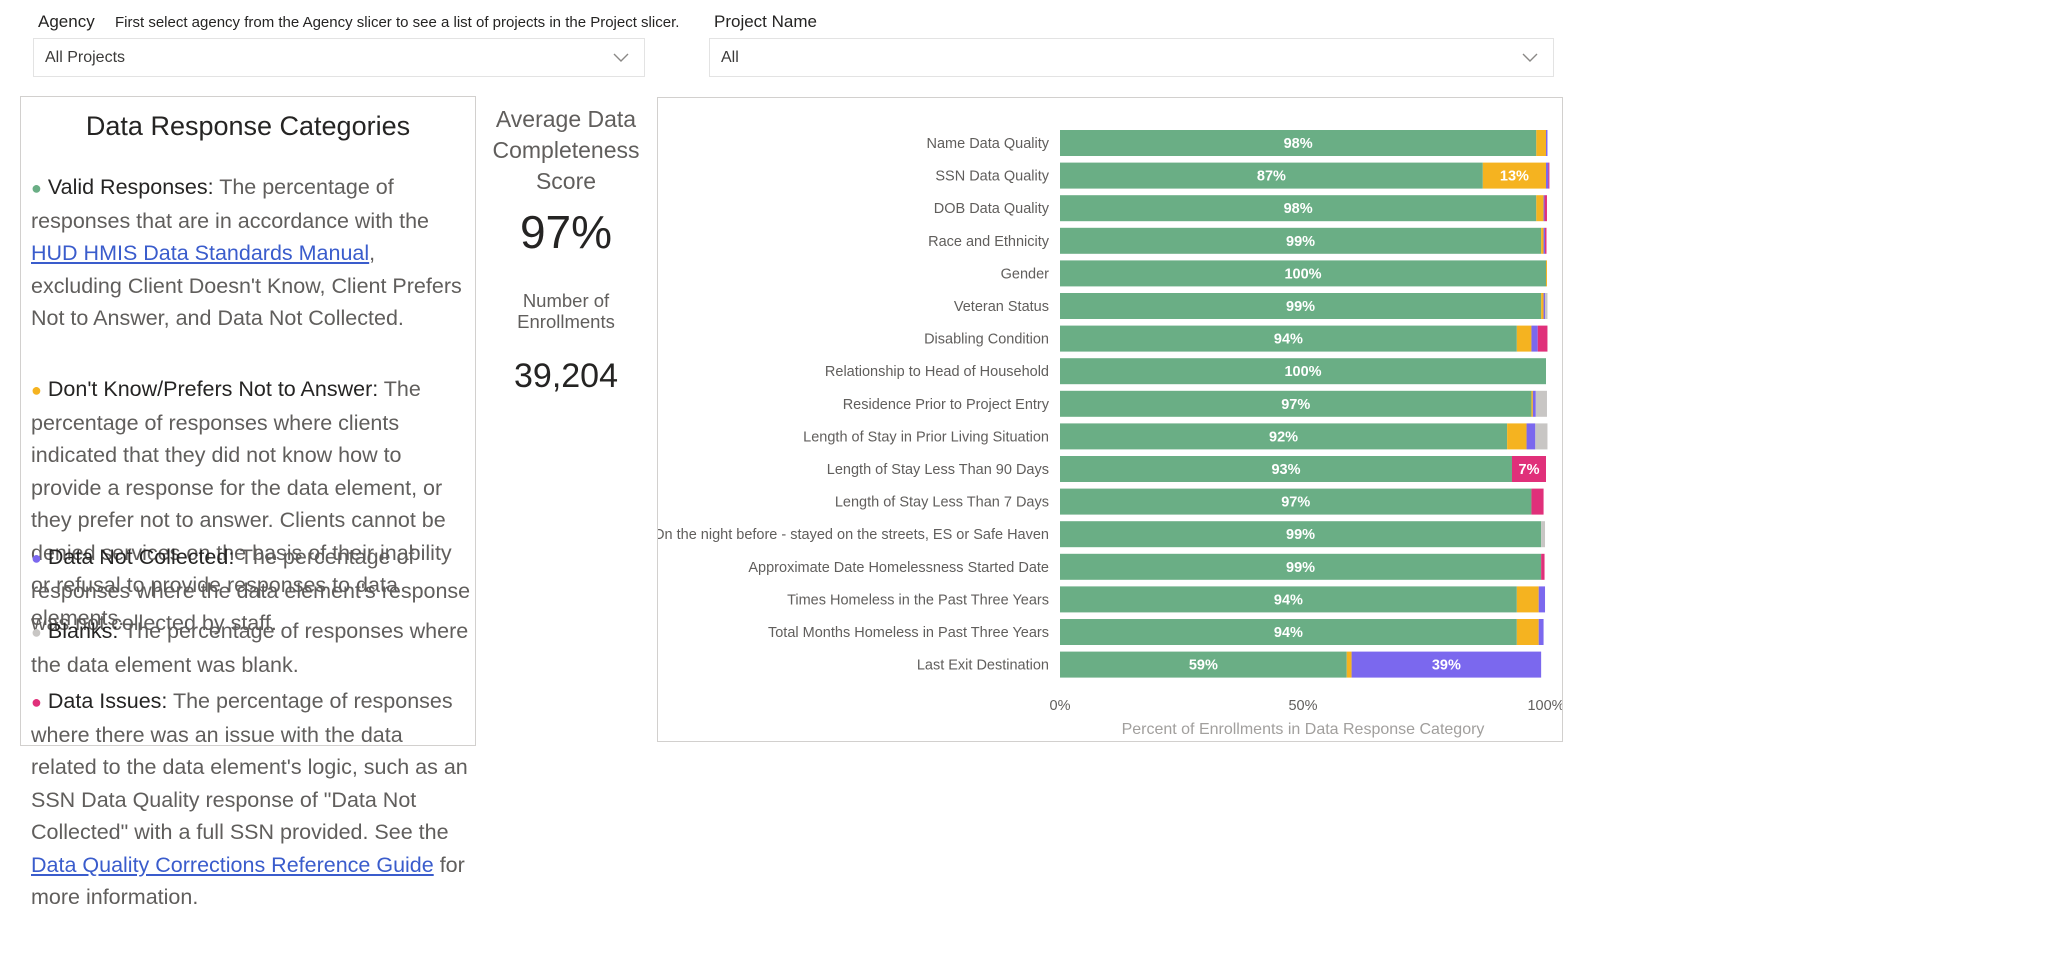  Describe the element at coordinates (566, 119) in the screenshot. I see `avg-score-label-1: Average Data` at that location.